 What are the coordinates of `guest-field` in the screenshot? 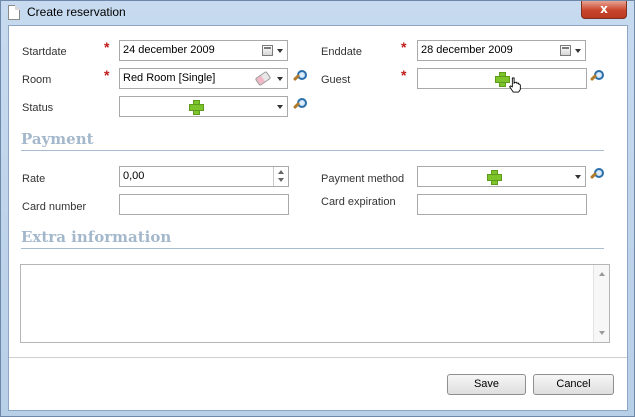 It's located at (502, 78).